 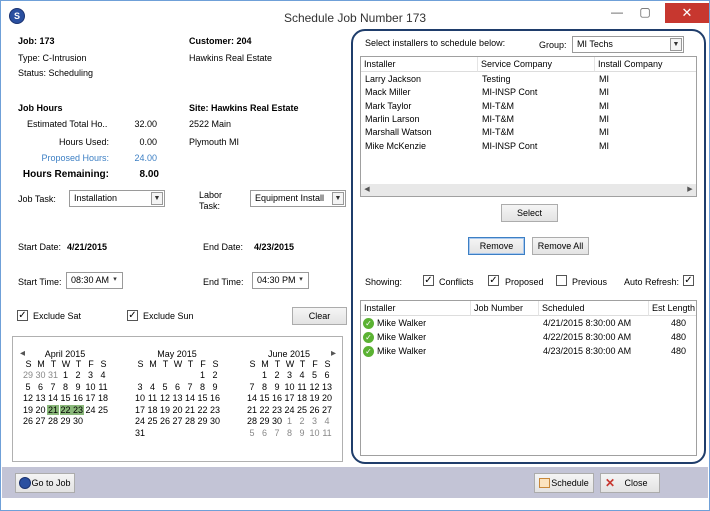 I want to click on schedule-row: ✓ Mike Walker 4/21/2015 8:30:00 AM 480, so click(x=528, y=324).